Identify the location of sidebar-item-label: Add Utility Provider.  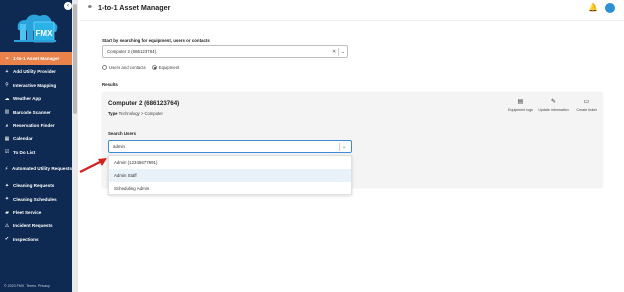
(34, 72).